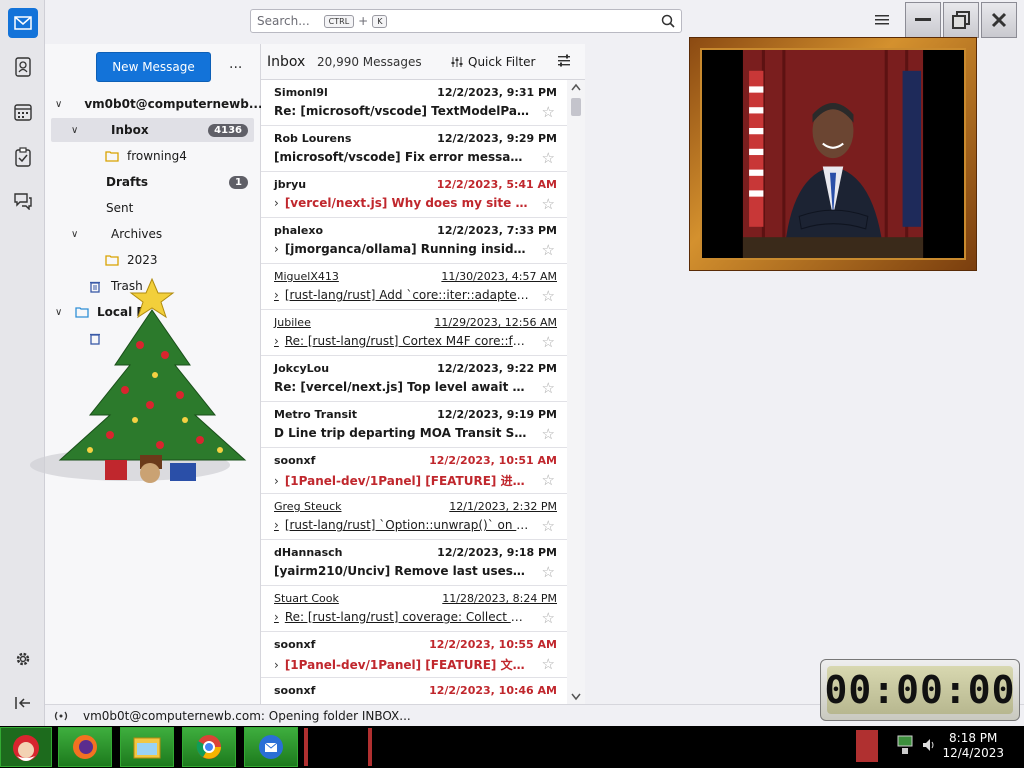 The image size is (1024, 768). What do you see at coordinates (414, 691) in the screenshot?
I see `message-row: soonxf12/2/2023, 10:46 AM›☆` at bounding box center [414, 691].